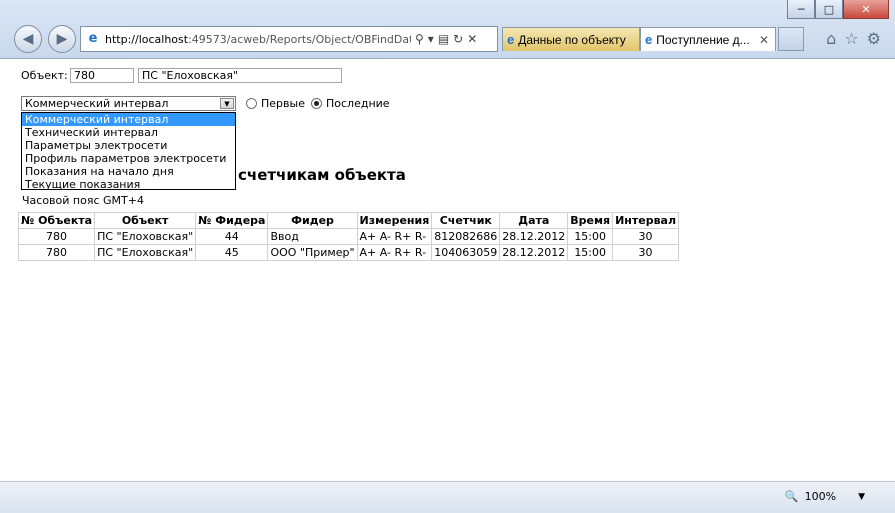  What do you see at coordinates (831, 38) in the screenshot?
I see `home-icon: ⌂` at bounding box center [831, 38].